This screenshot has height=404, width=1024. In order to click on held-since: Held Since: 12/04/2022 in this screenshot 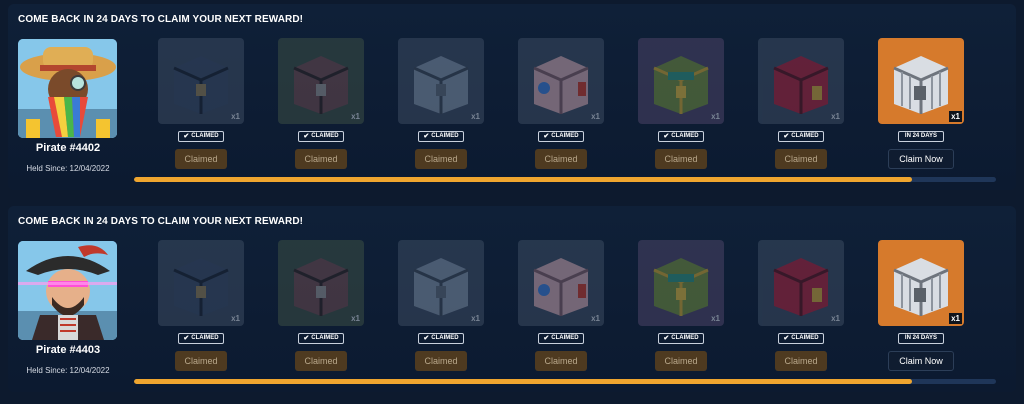, I will do `click(68, 168)`.